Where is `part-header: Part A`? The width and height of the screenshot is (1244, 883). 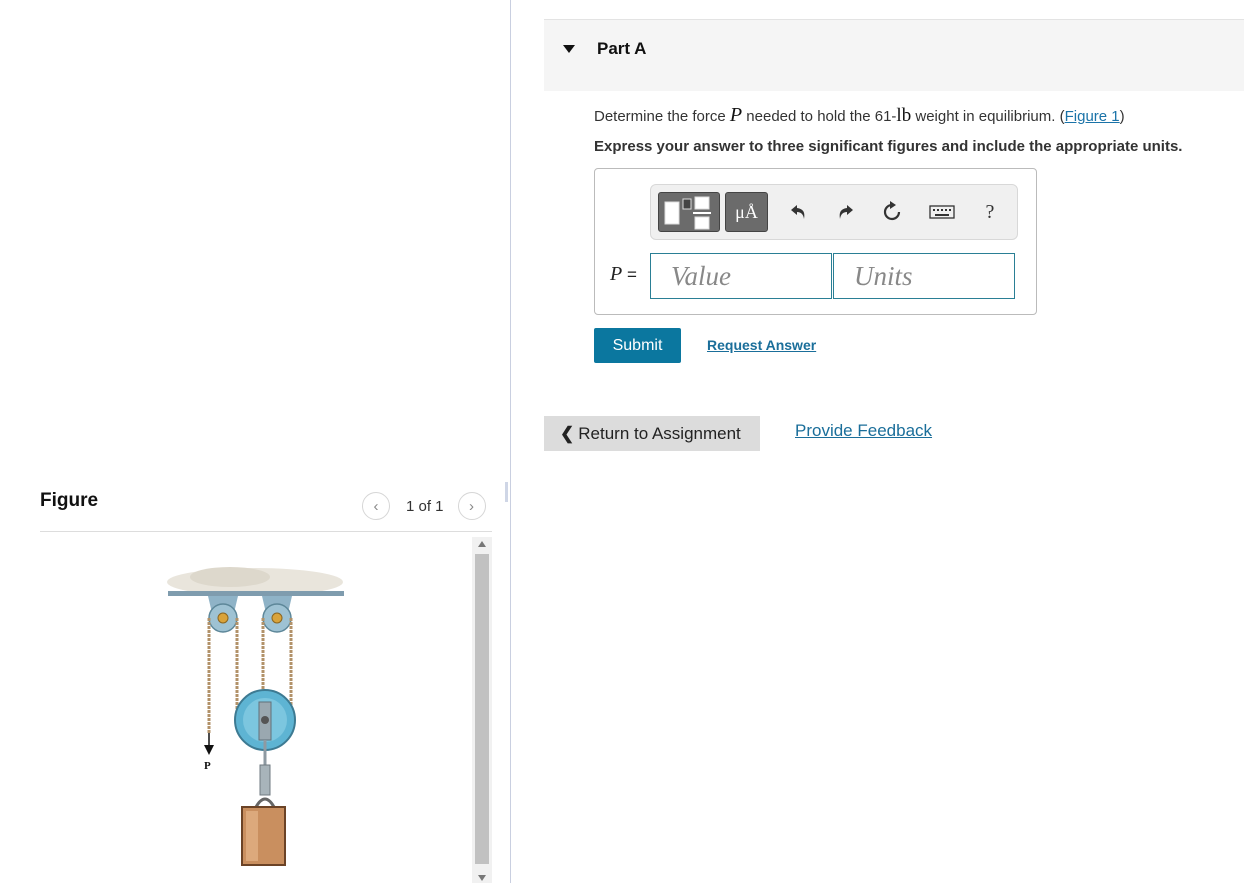
part-header: Part A is located at coordinates (894, 55).